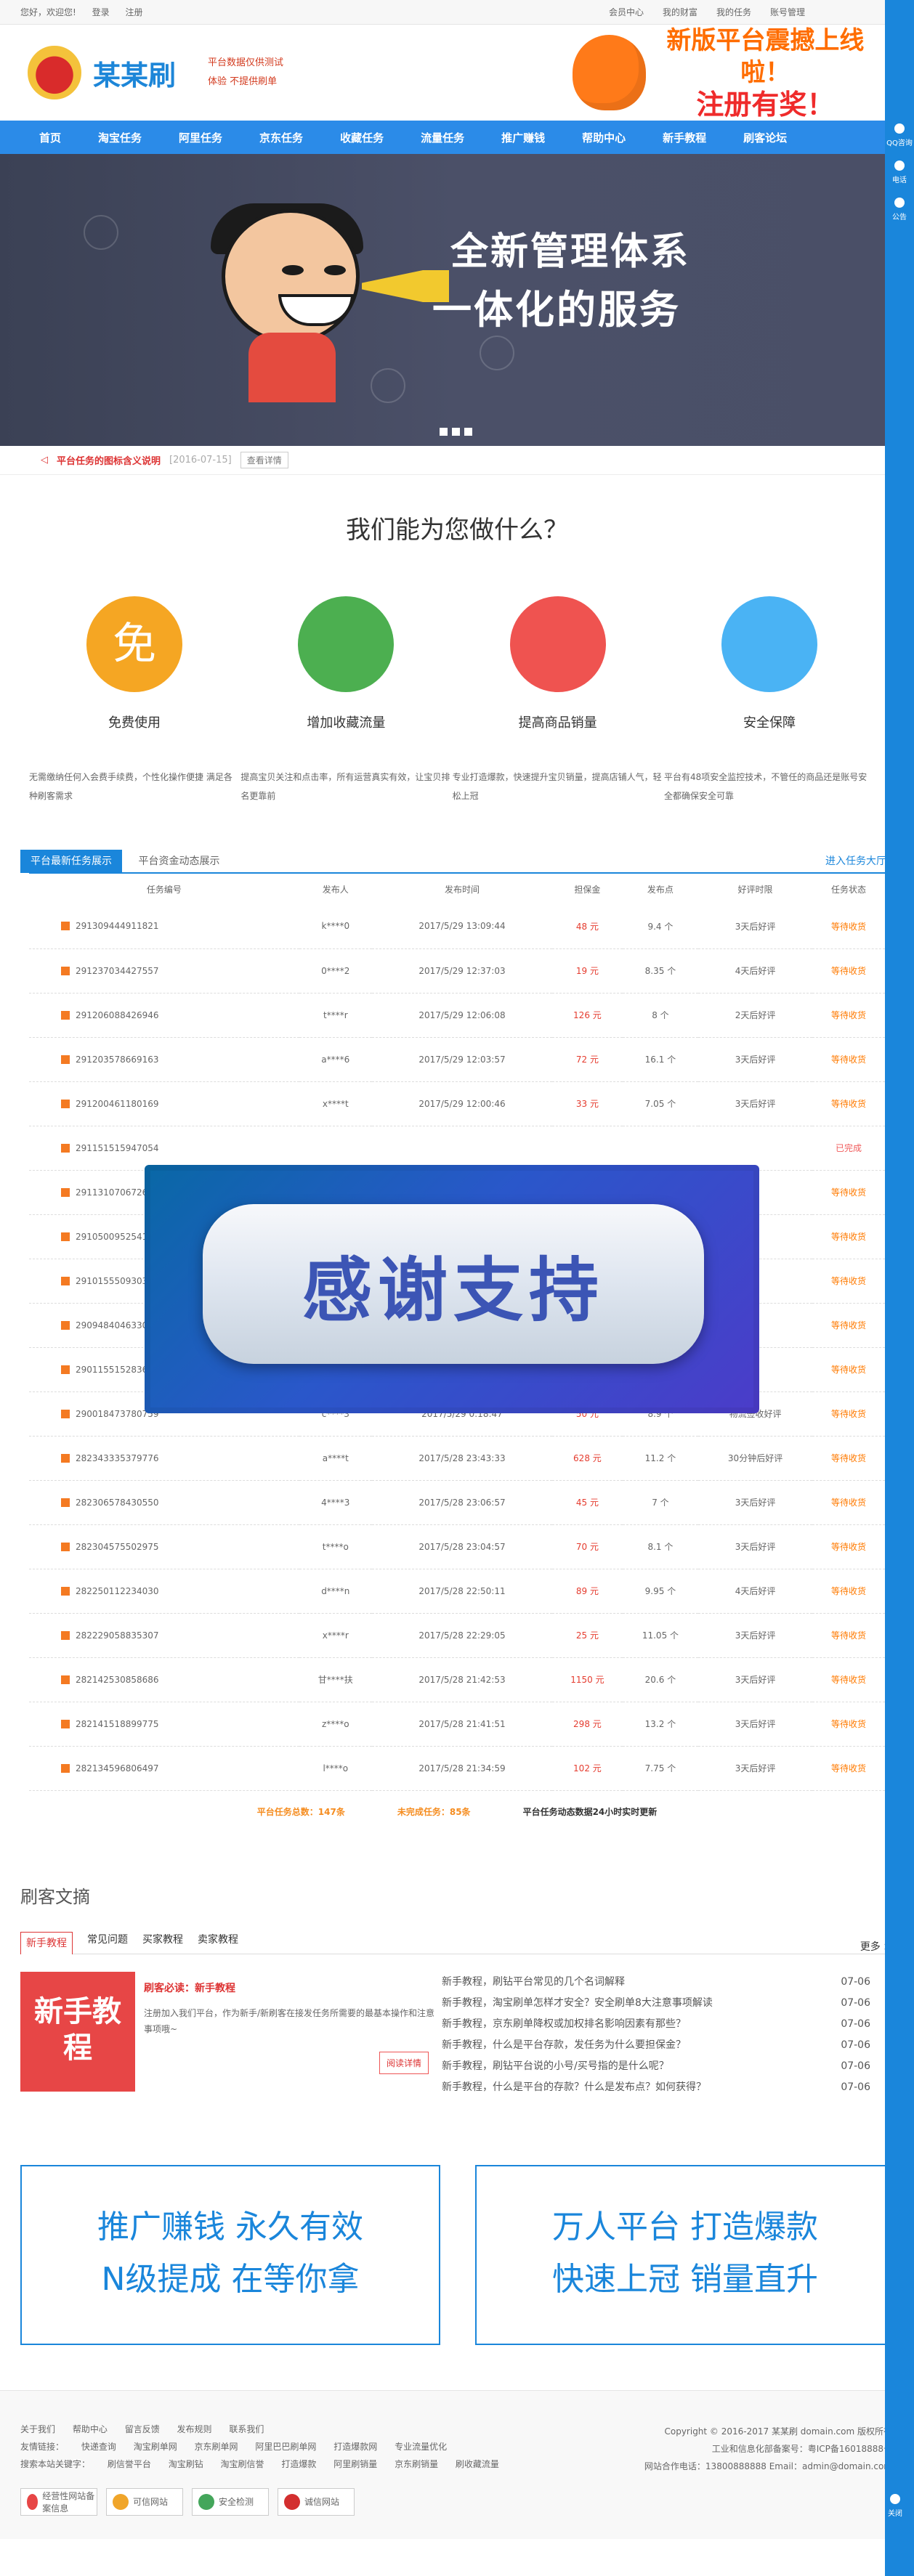 Image resolution: width=914 pixels, height=2576 pixels. I want to click on keyword-link: 淘宝刷信誉, so click(242, 2464).